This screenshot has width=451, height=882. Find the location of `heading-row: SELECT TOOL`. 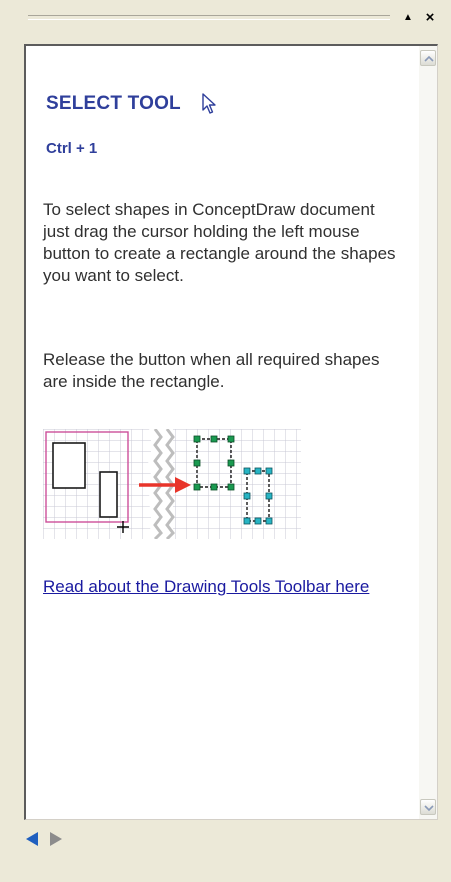

heading-row: SELECT TOOL is located at coordinates (131, 104).